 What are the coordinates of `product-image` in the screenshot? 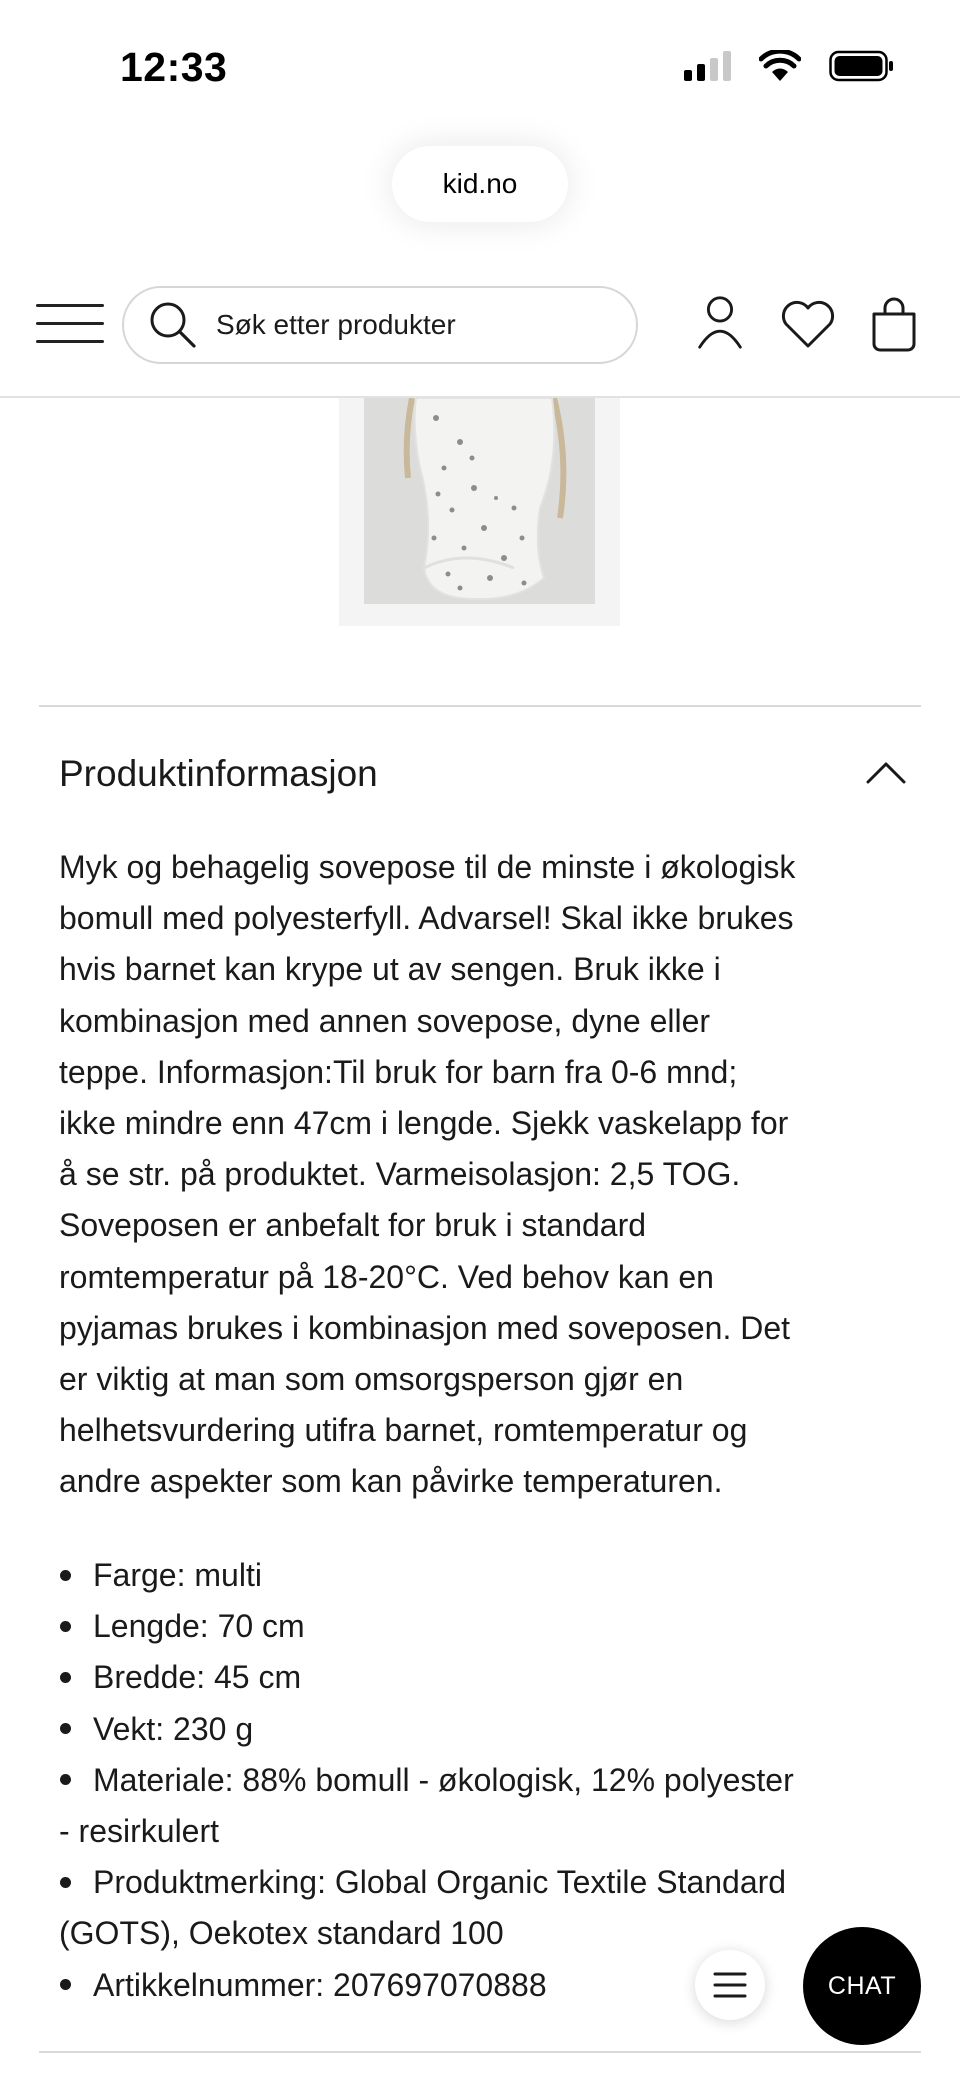 It's located at (479, 501).